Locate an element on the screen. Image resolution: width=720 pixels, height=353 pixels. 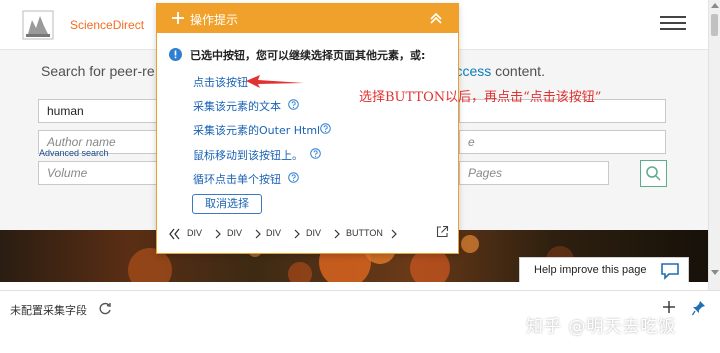
external-link-icon is located at coordinates (442, 231).